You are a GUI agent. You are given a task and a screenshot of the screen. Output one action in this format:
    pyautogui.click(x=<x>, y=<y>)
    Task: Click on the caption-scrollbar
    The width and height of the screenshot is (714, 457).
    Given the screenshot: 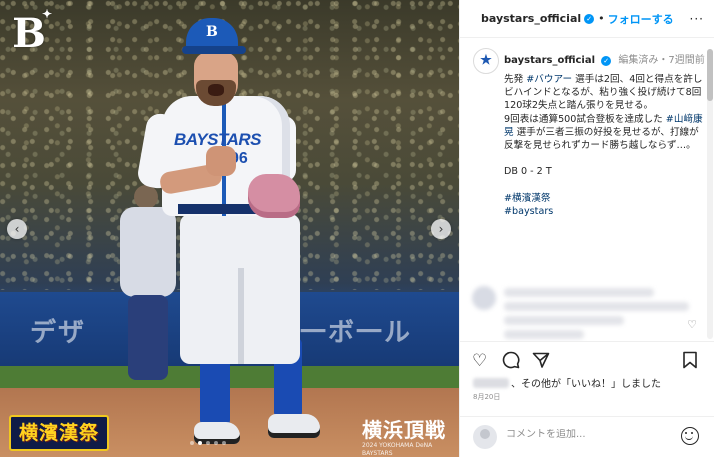 What is the action you would take?
    pyautogui.click(x=710, y=194)
    